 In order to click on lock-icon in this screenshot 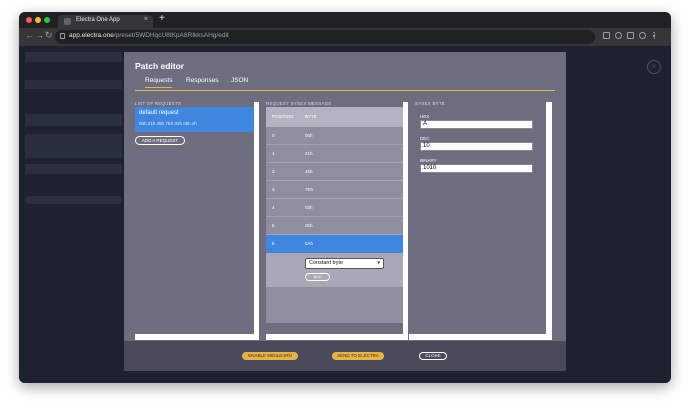, I will do `click(62, 36)`.